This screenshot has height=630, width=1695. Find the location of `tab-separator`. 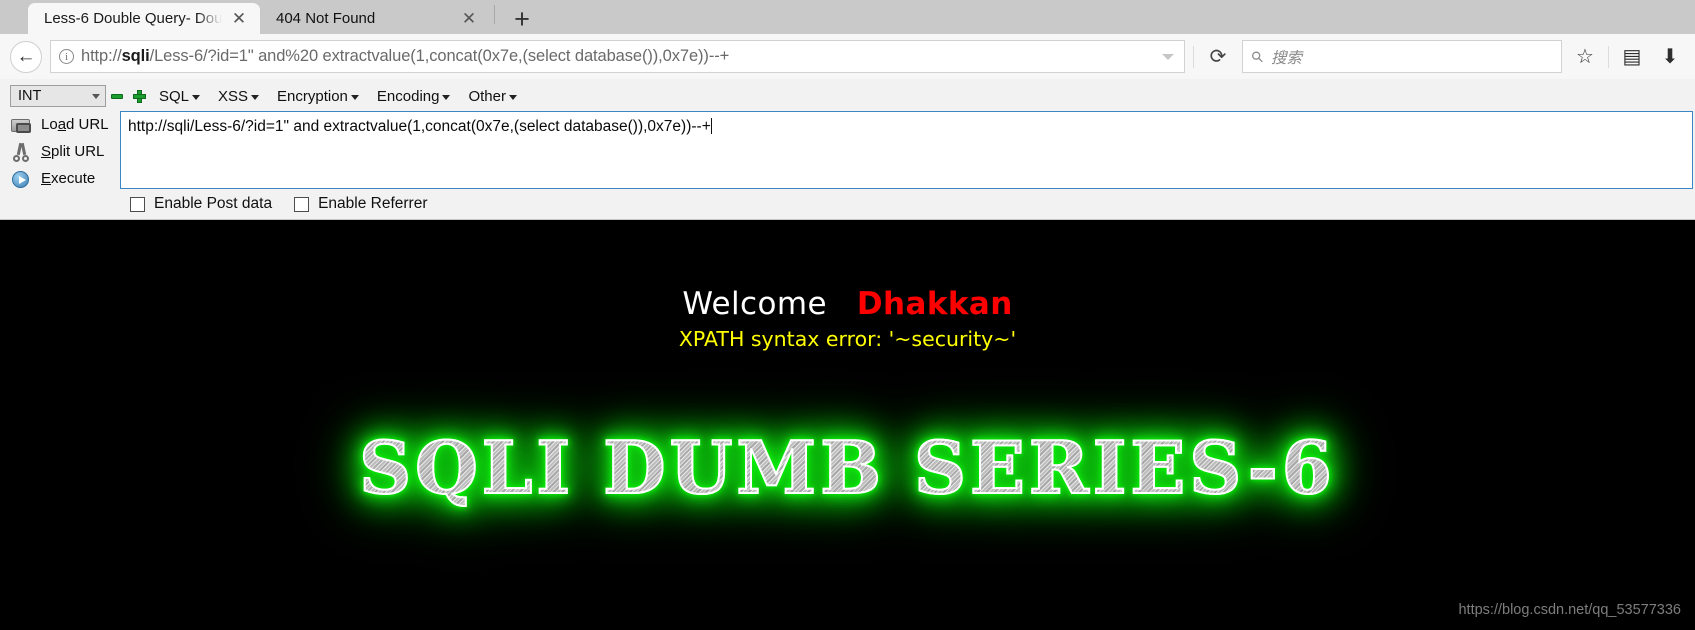

tab-separator is located at coordinates (494, 14).